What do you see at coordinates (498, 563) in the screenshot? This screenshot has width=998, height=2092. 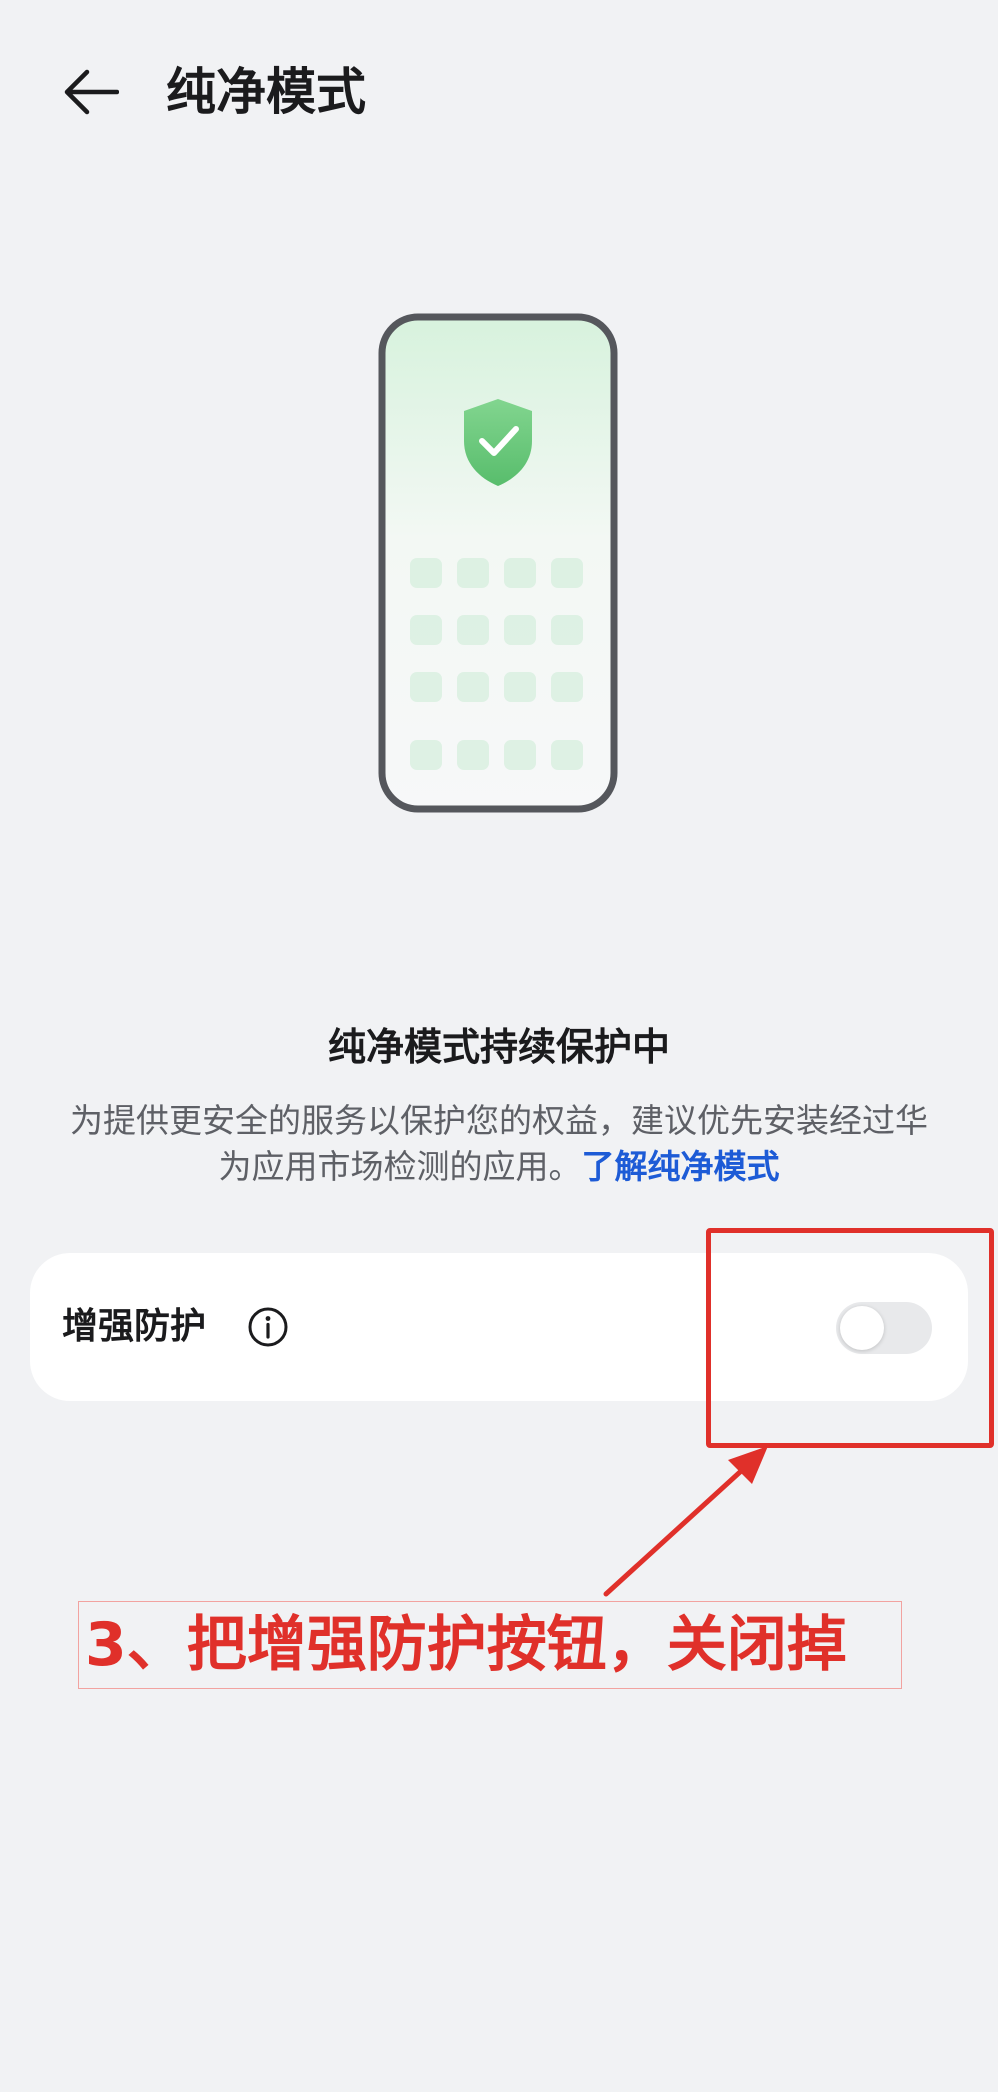 I see `phone-illustration` at bounding box center [498, 563].